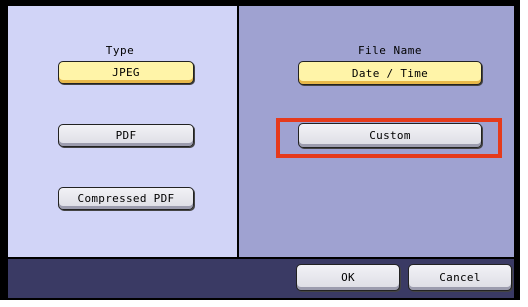  What do you see at coordinates (390, 50) in the screenshot?
I see `filename-label: File Name` at bounding box center [390, 50].